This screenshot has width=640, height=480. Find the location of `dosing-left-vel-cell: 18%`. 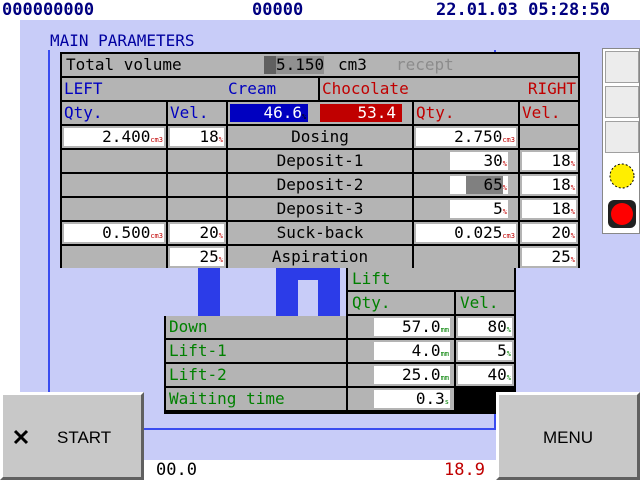

dosing-left-vel-cell: 18% is located at coordinates (197, 137).